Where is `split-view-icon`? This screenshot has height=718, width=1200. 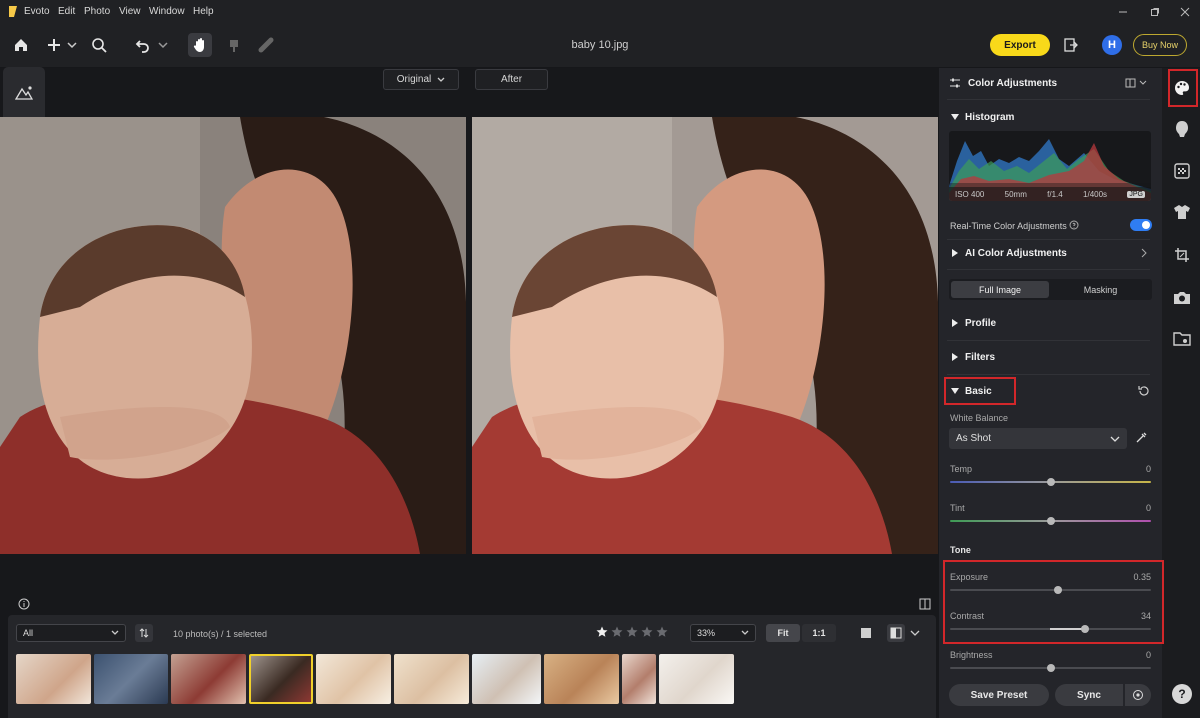
split-view-icon is located at coordinates (925, 604).